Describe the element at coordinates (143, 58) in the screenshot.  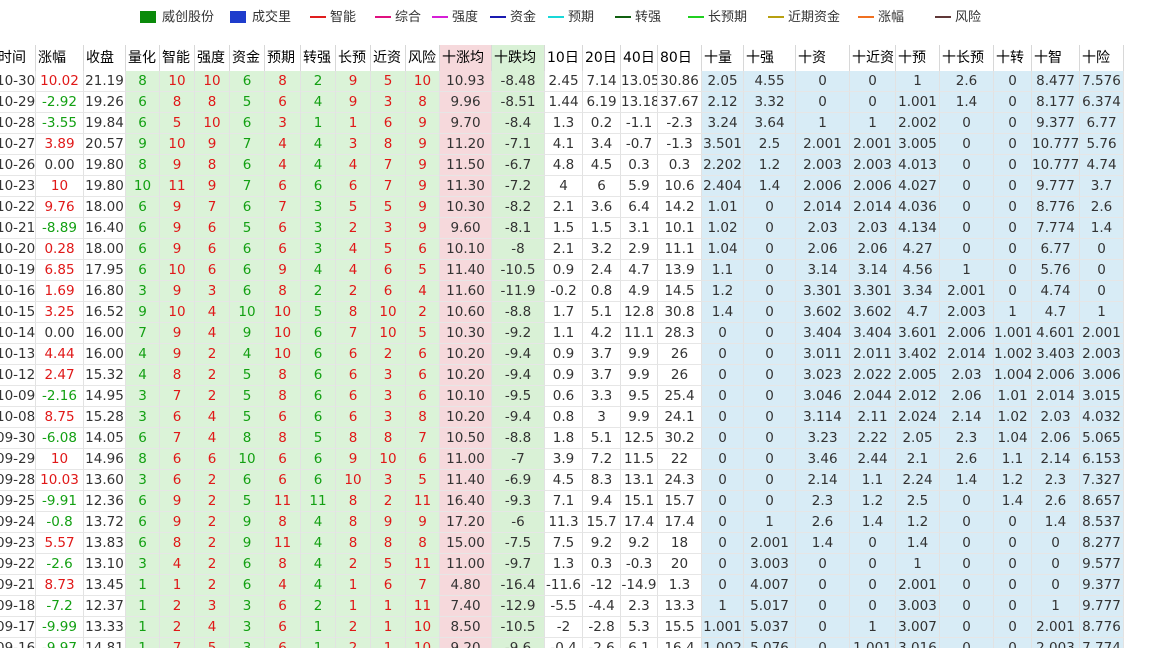
I see `column-header: 量化` at that location.